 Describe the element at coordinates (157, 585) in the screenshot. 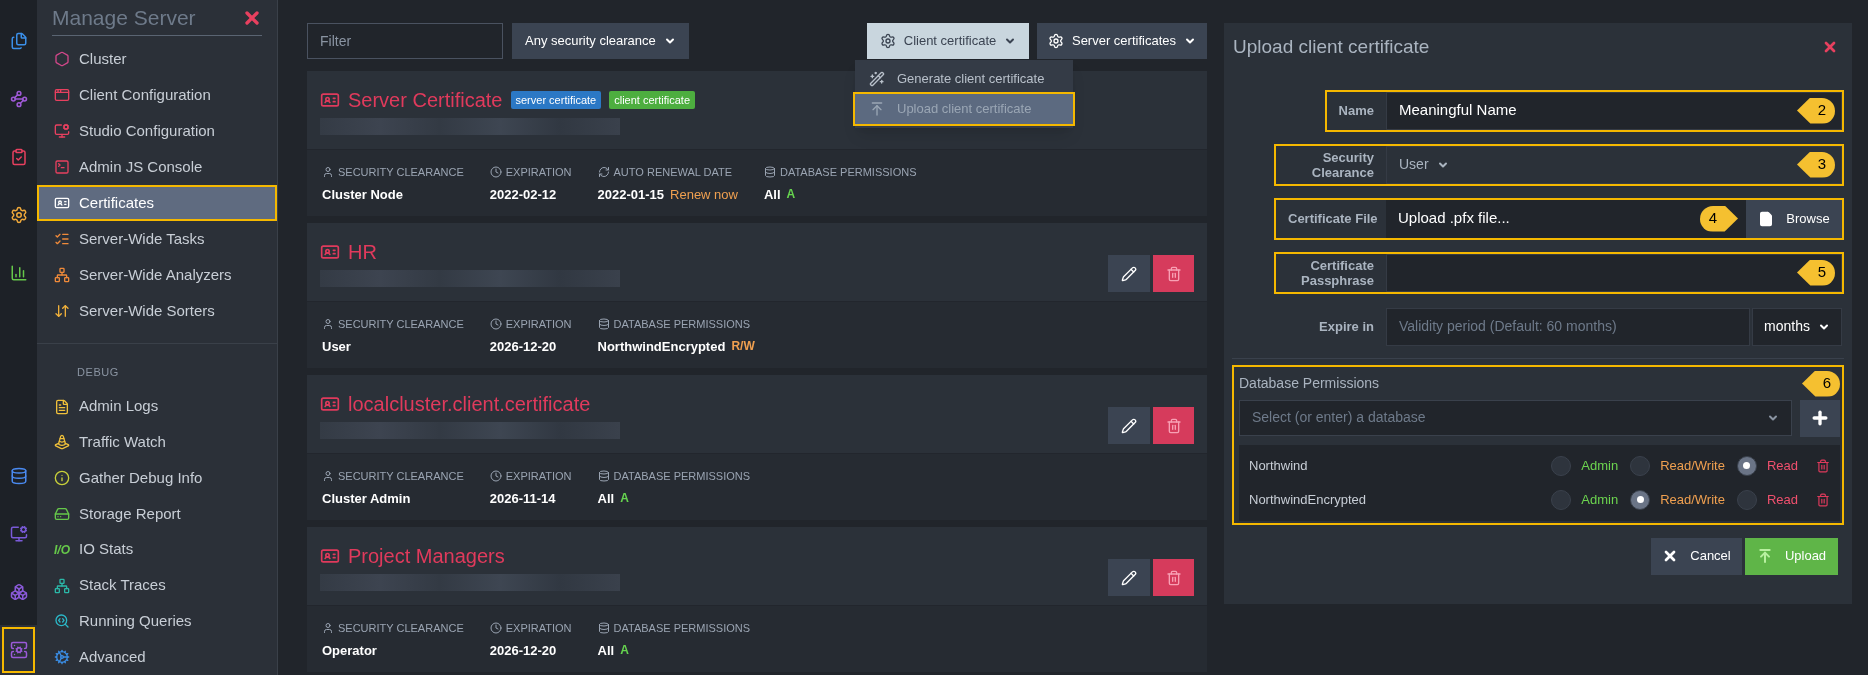

I see `sidebar-item: Stack Traces` at that location.